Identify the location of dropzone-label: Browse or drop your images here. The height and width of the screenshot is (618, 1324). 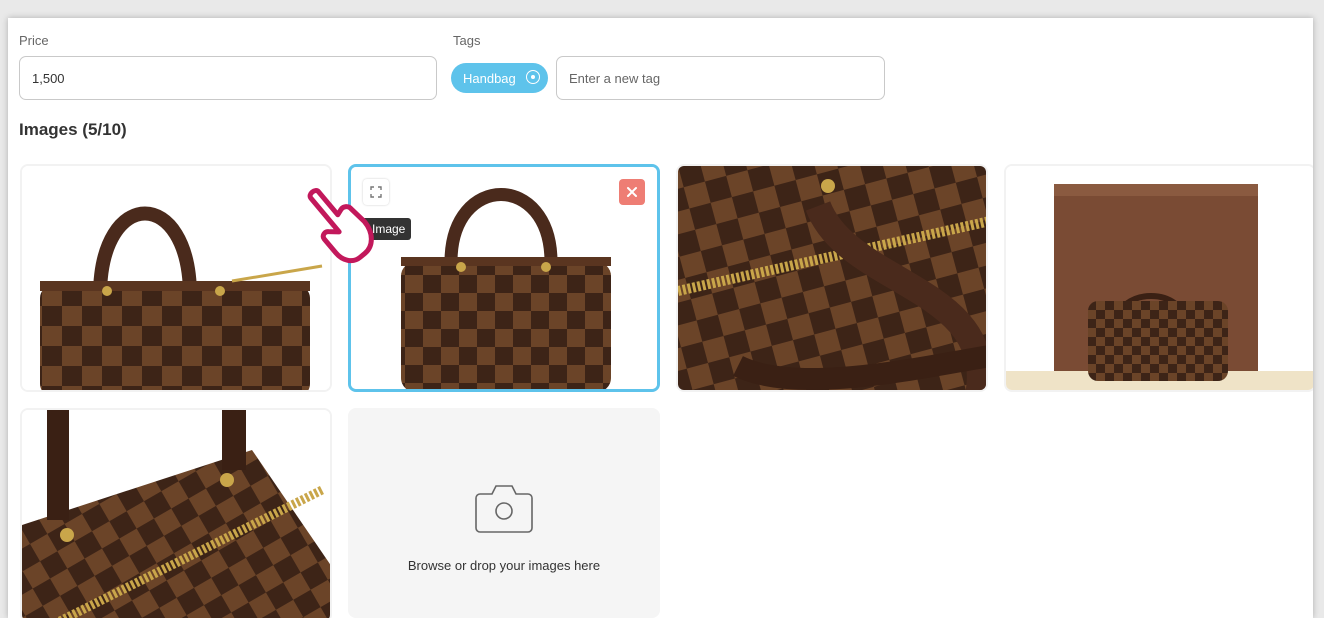
(504, 565).